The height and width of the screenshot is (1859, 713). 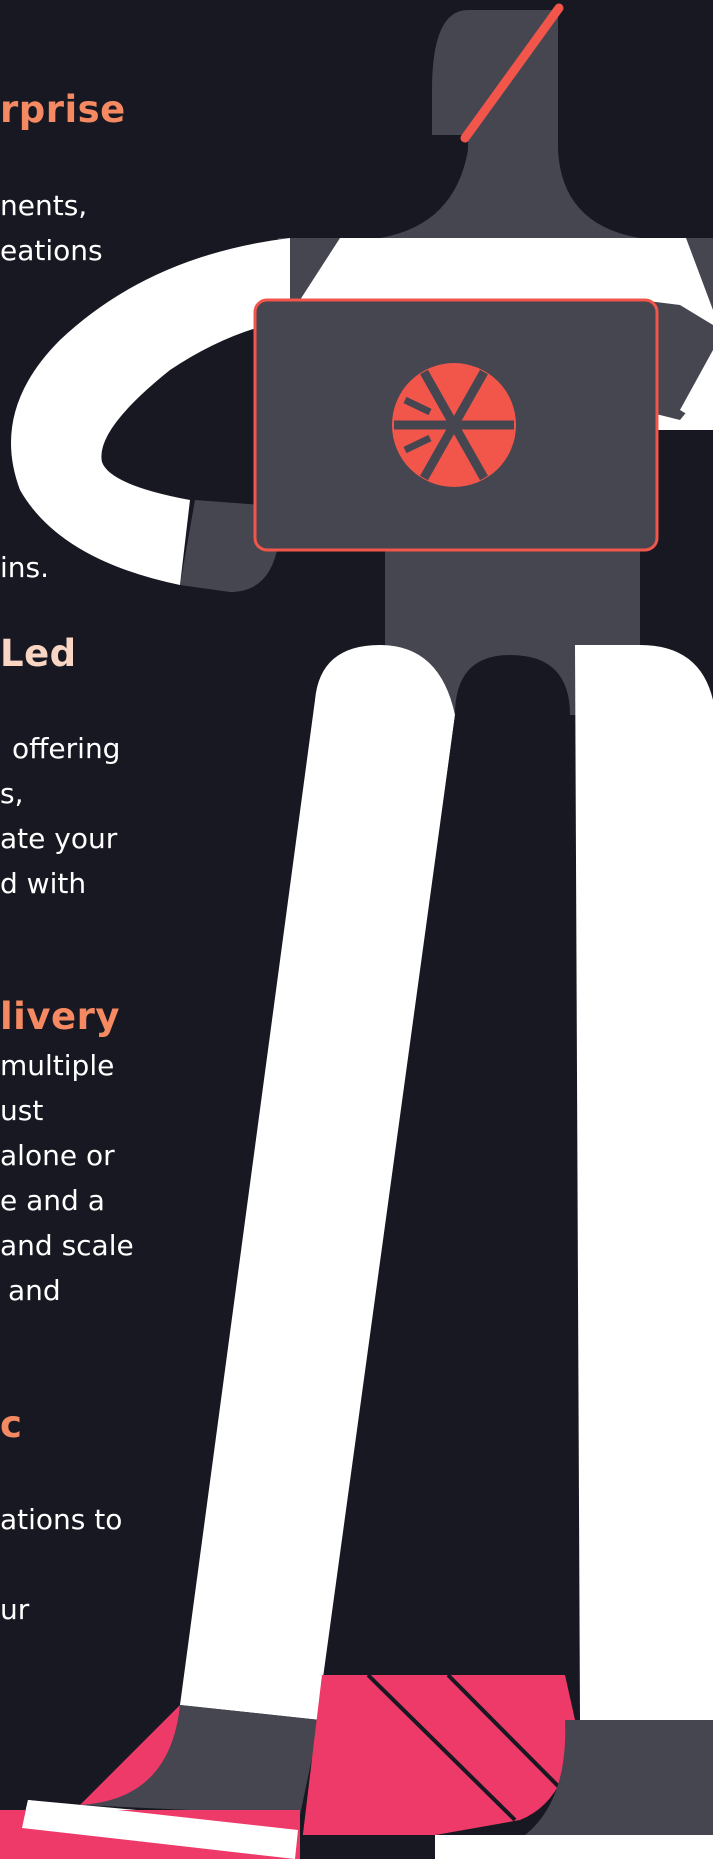 I want to click on text-line, so click(x=61, y=1564).